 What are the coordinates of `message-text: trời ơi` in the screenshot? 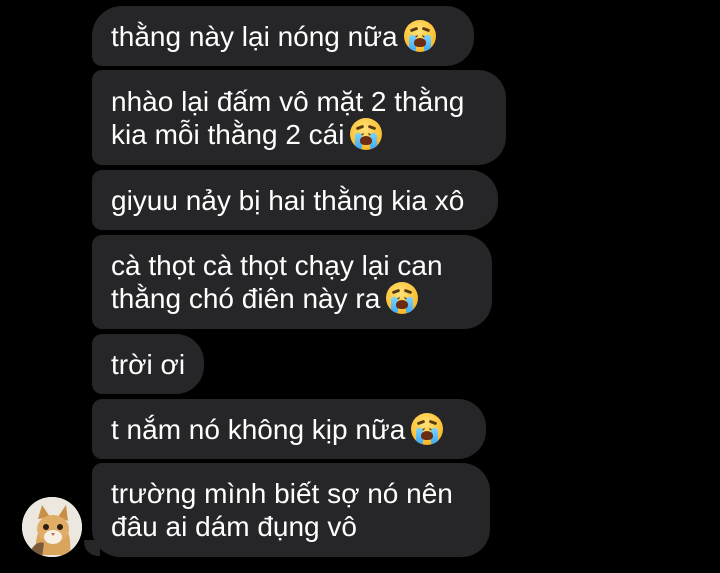 It's located at (148, 364).